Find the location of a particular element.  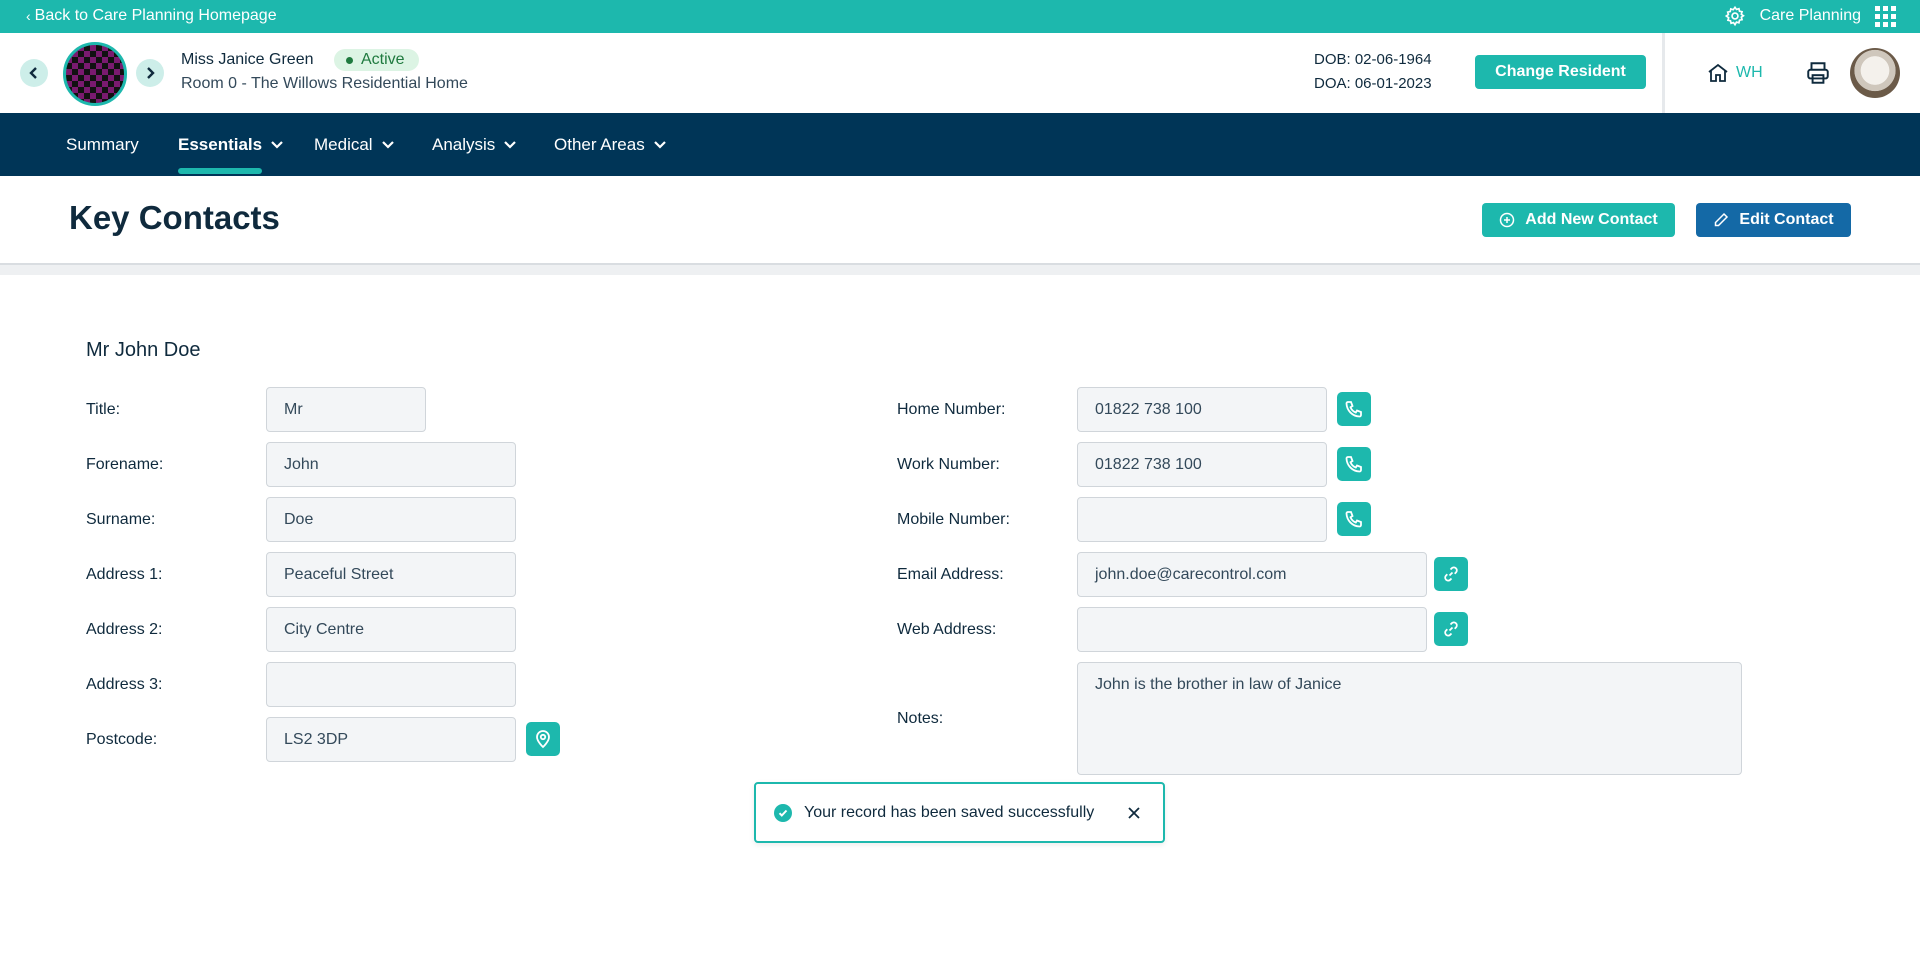

close-icon is located at coordinates (1134, 813).